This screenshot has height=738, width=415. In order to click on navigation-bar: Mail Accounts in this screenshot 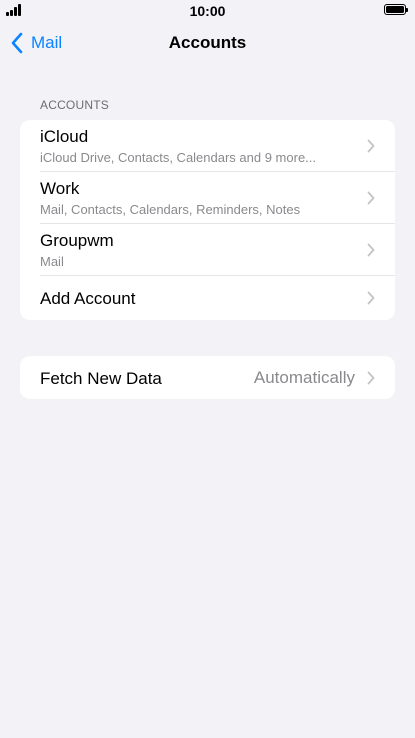, I will do `click(207, 43)`.